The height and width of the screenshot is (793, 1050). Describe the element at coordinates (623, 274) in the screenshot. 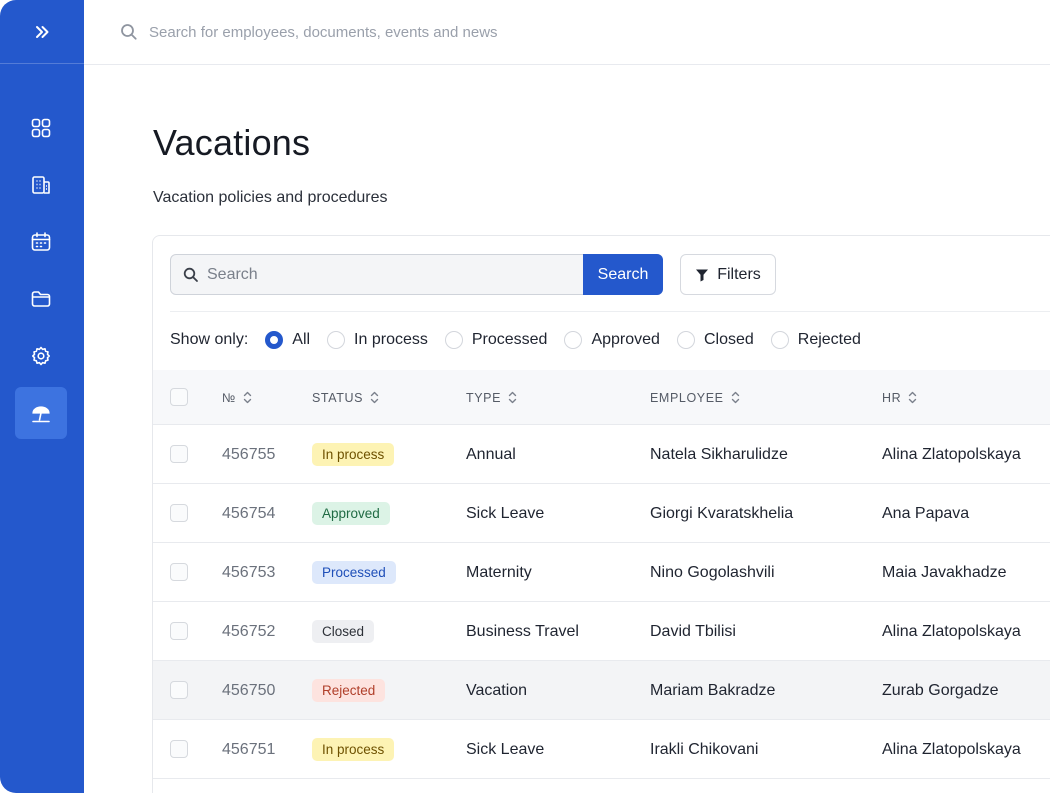

I see `search-button: Search` at that location.